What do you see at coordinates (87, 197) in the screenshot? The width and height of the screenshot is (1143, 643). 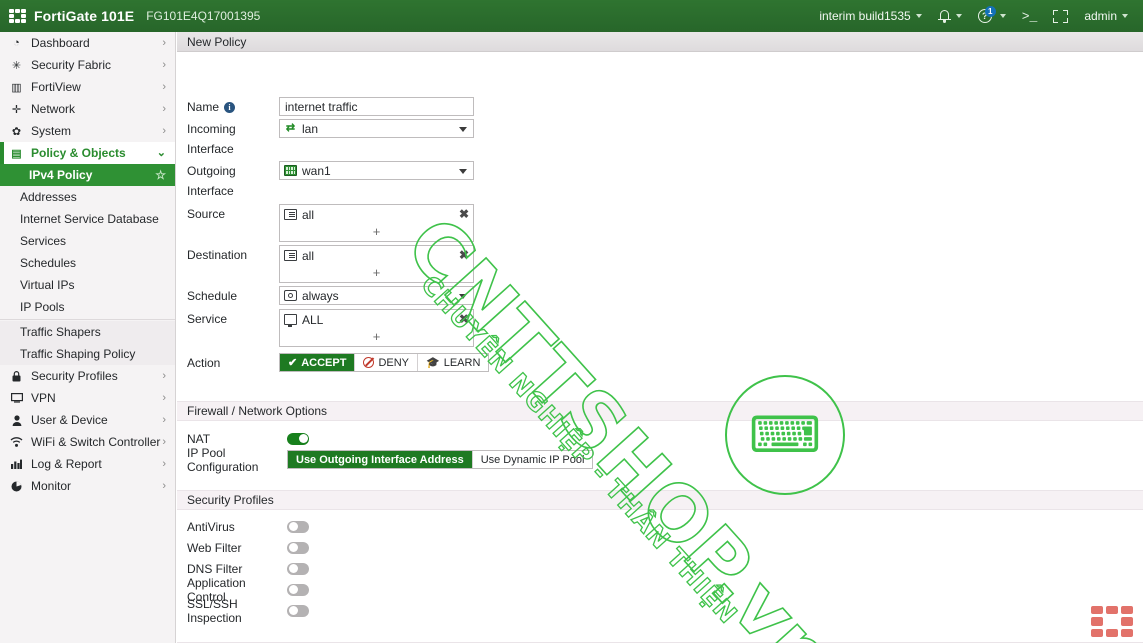 I see `sidebar-item-addresses: Addresses` at bounding box center [87, 197].